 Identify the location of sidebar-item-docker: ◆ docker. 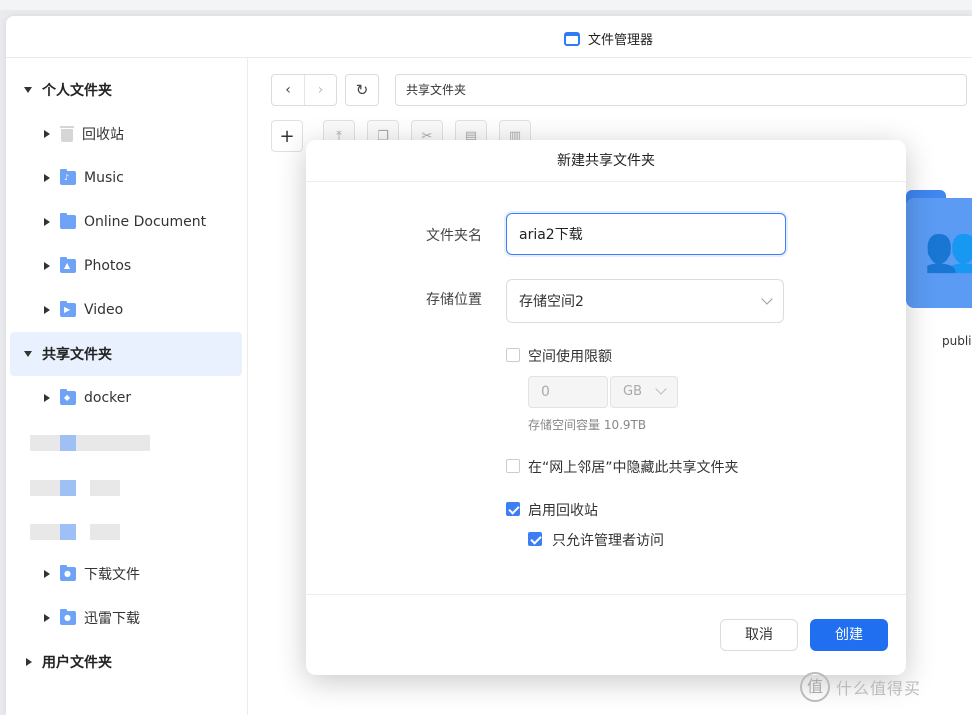
(126, 398).